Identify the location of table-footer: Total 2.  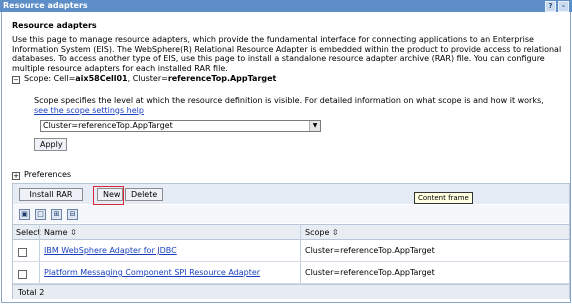
(291, 291).